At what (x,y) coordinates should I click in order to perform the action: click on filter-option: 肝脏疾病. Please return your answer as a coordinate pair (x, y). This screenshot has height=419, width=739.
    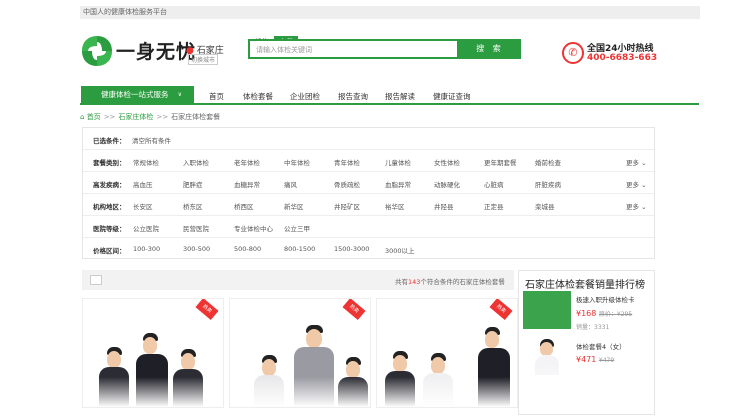
    Looking at the image, I should click on (548, 184).